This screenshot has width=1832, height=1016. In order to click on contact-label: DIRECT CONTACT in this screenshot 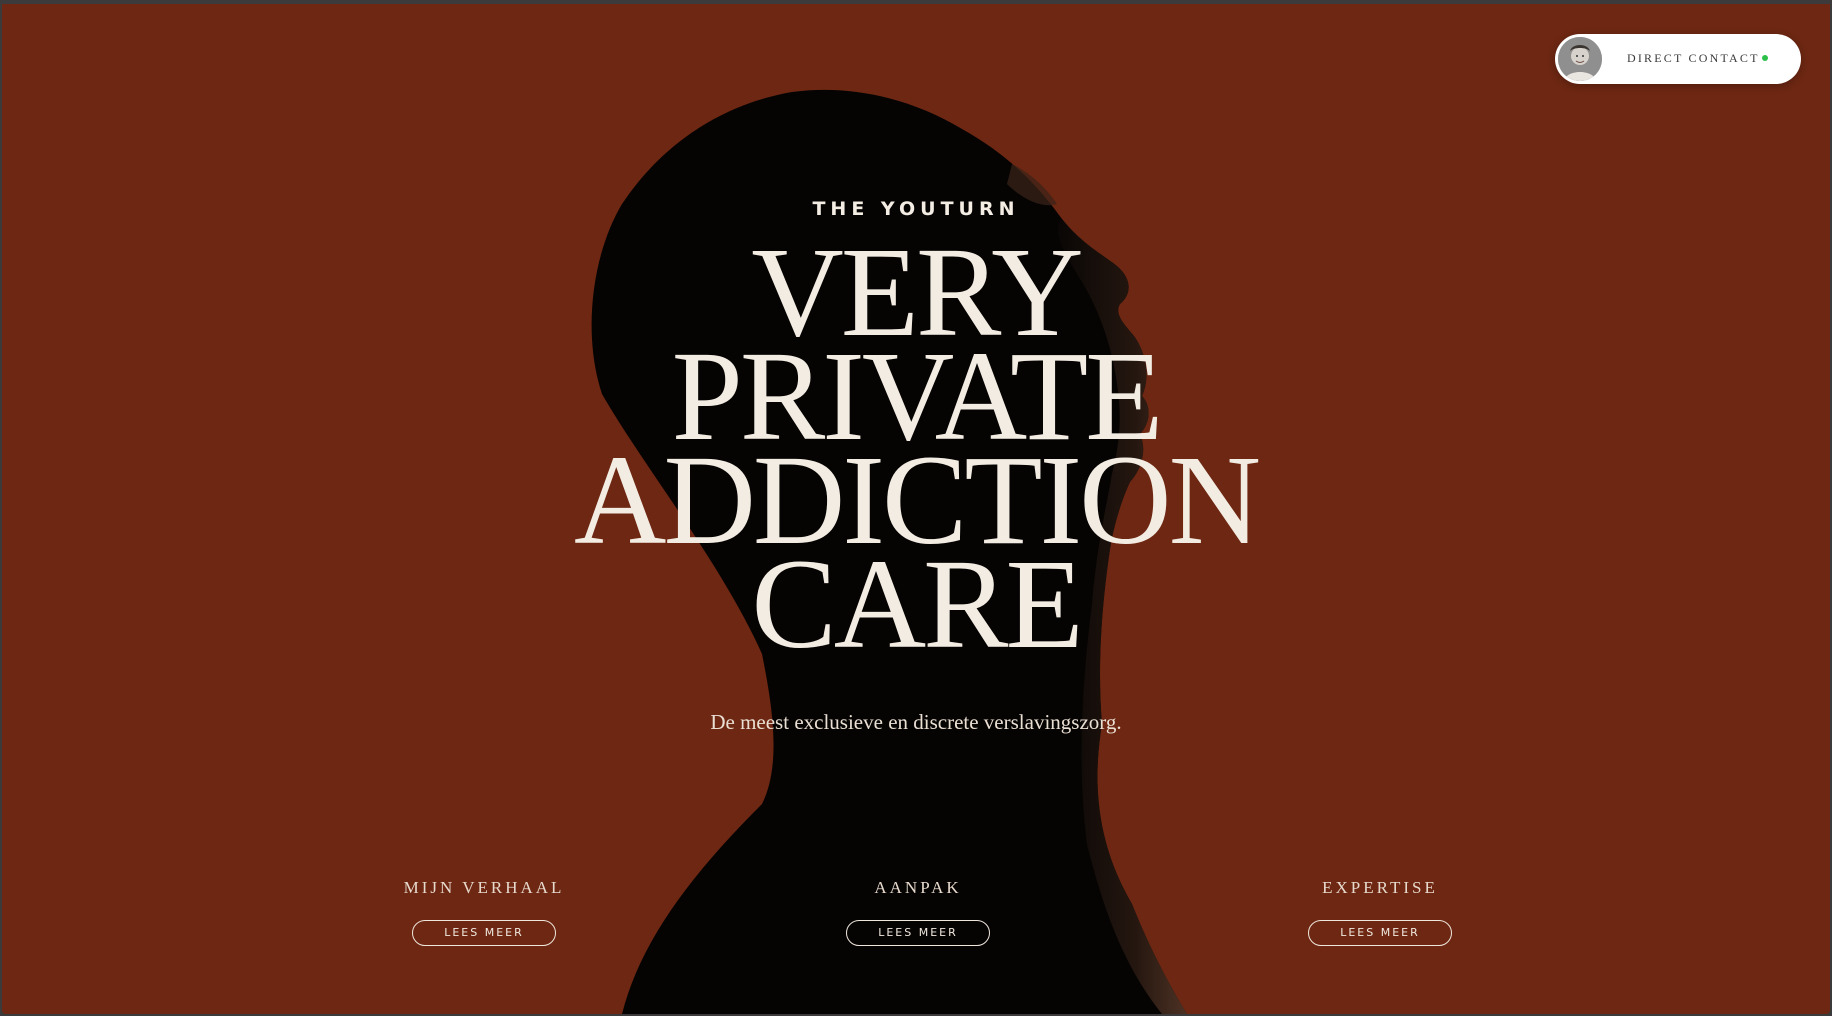, I will do `click(1693, 58)`.